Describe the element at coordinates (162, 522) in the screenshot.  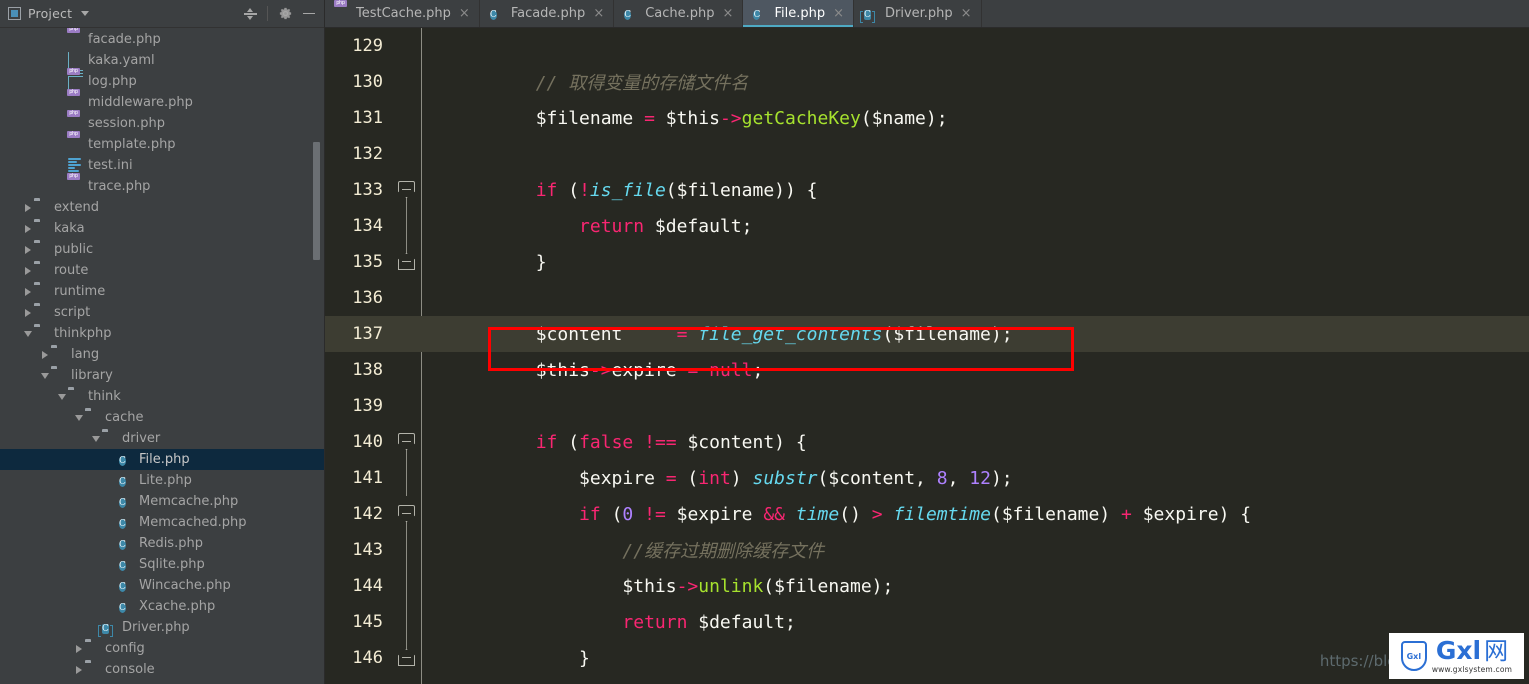
I see `tree-item: C Memcached.php` at that location.